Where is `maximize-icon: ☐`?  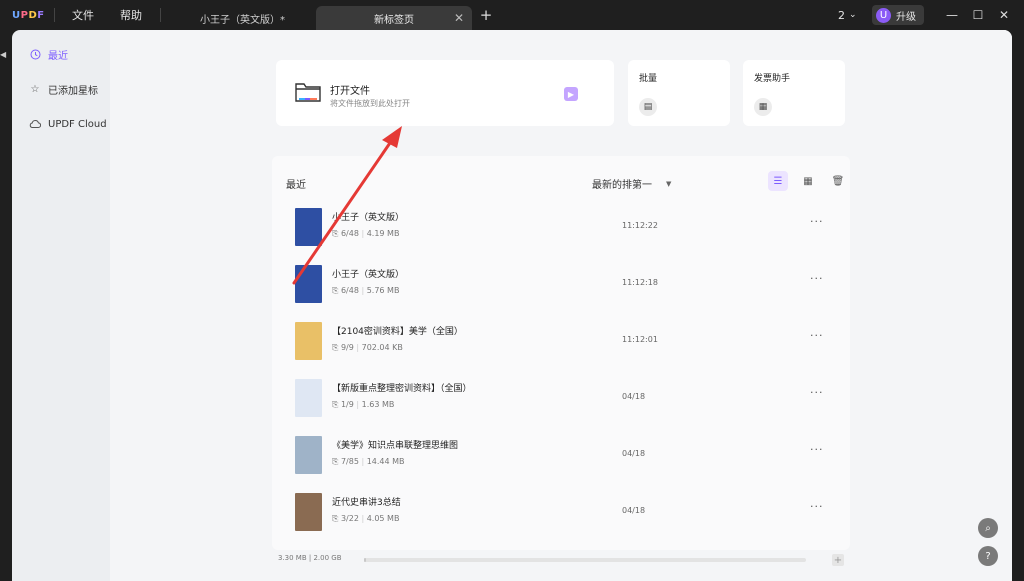 maximize-icon: ☐ is located at coordinates (978, 15).